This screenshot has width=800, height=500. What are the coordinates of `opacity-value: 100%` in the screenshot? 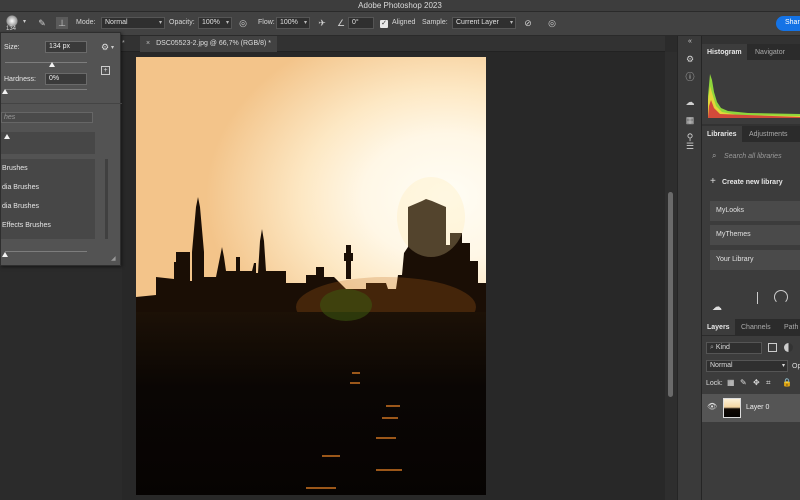 It's located at (211, 22).